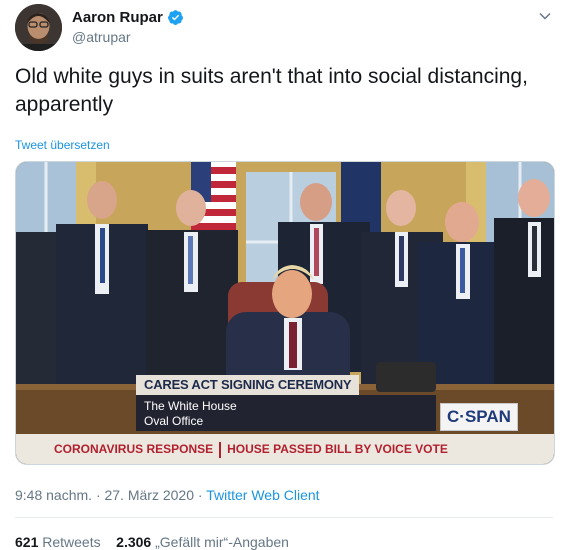 This screenshot has height=550, width=582. I want to click on author-handle: @atrupar, so click(101, 37).